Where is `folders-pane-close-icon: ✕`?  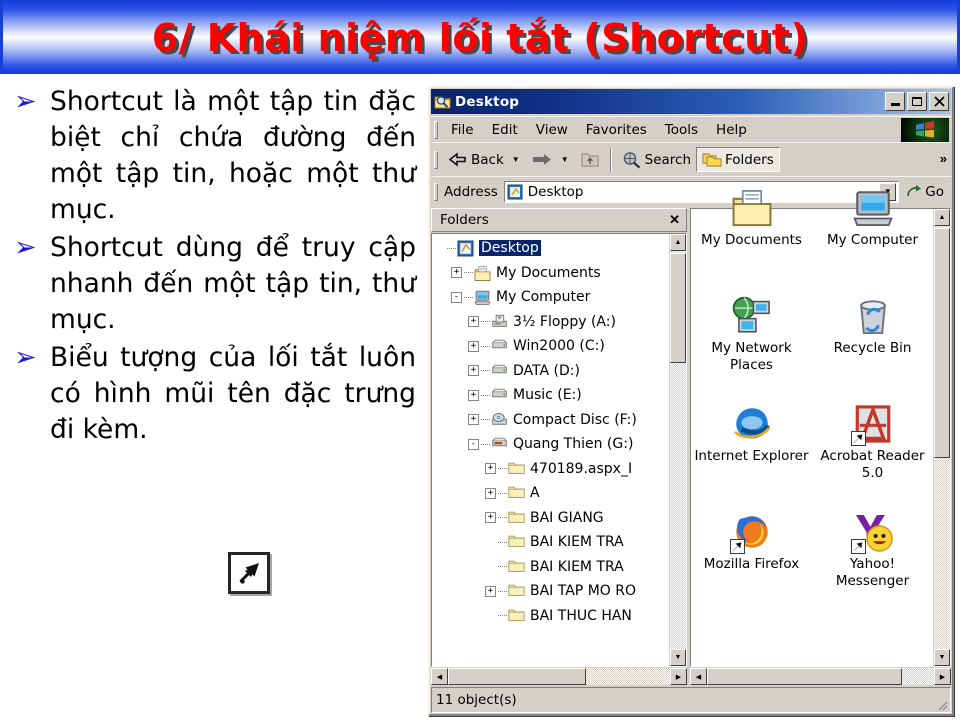 folders-pane-close-icon: ✕ is located at coordinates (674, 220).